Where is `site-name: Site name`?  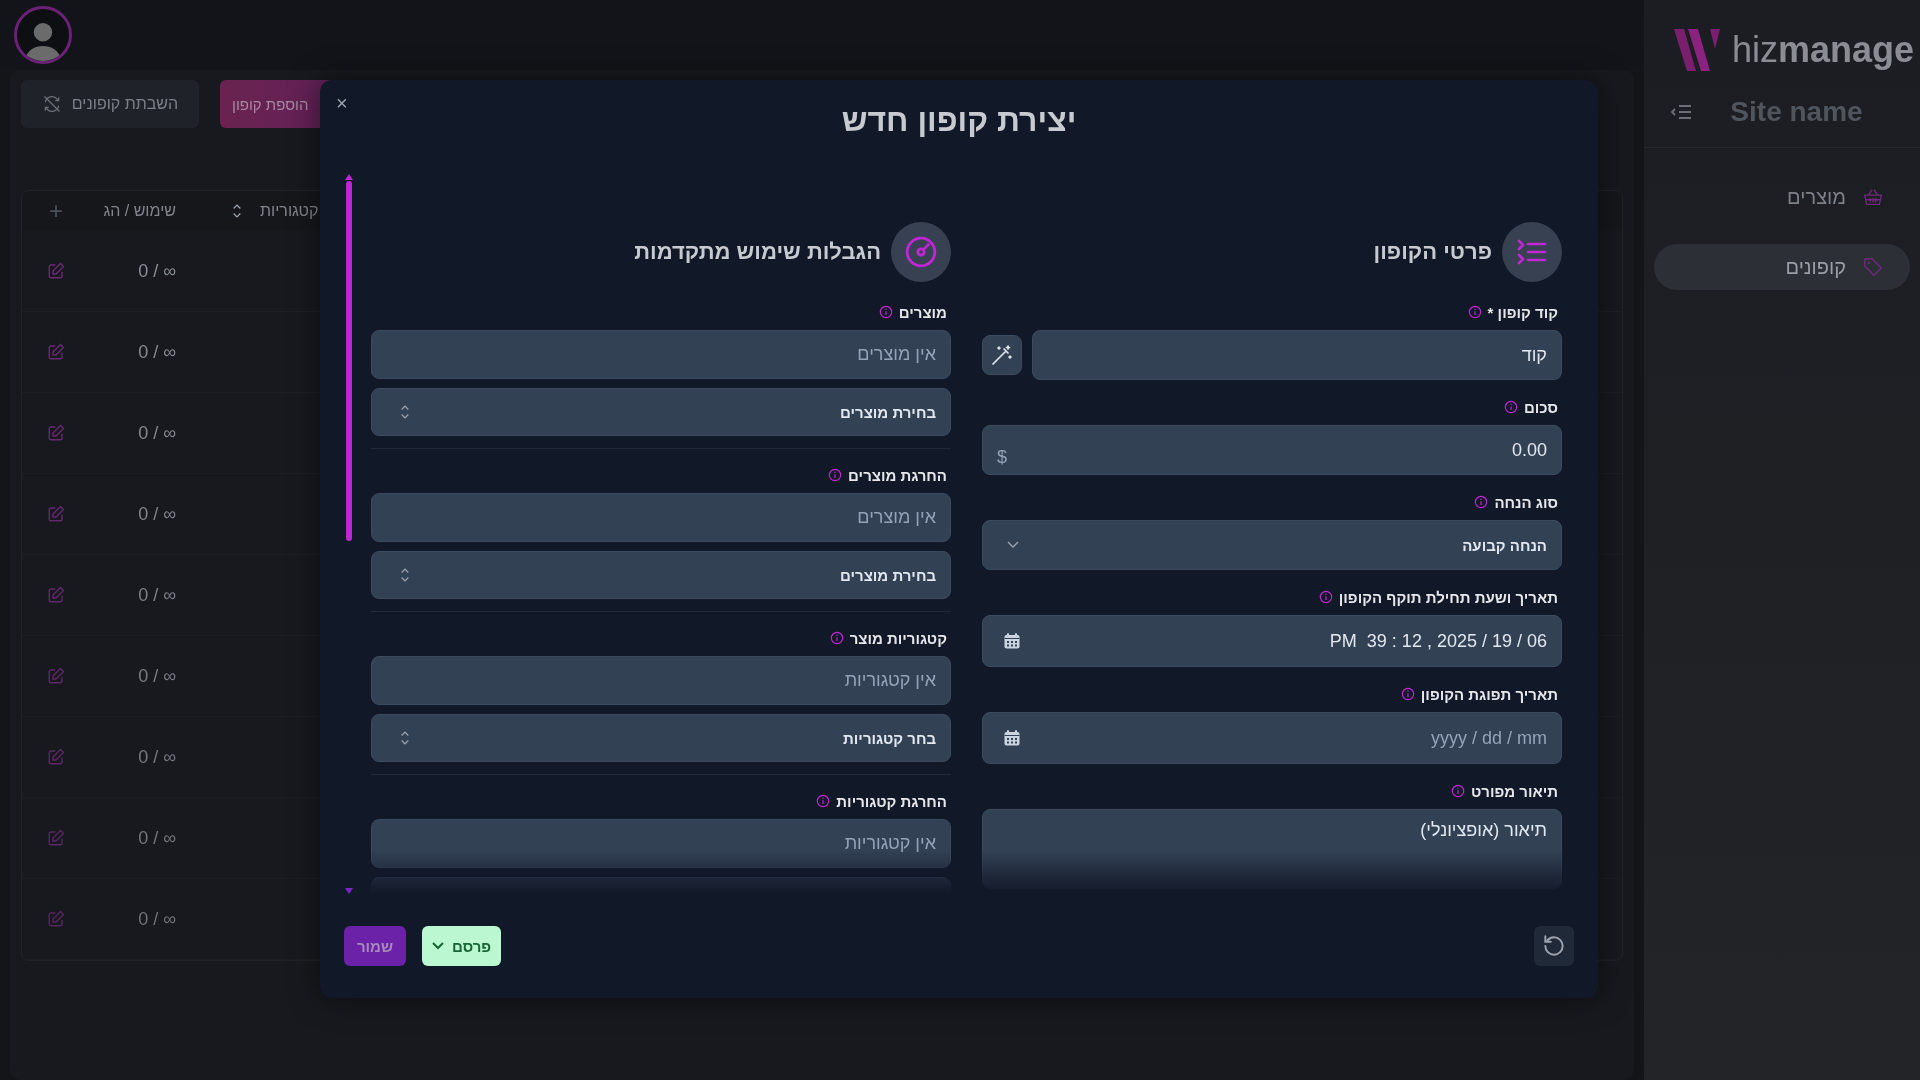
site-name: Site name is located at coordinates (1796, 112).